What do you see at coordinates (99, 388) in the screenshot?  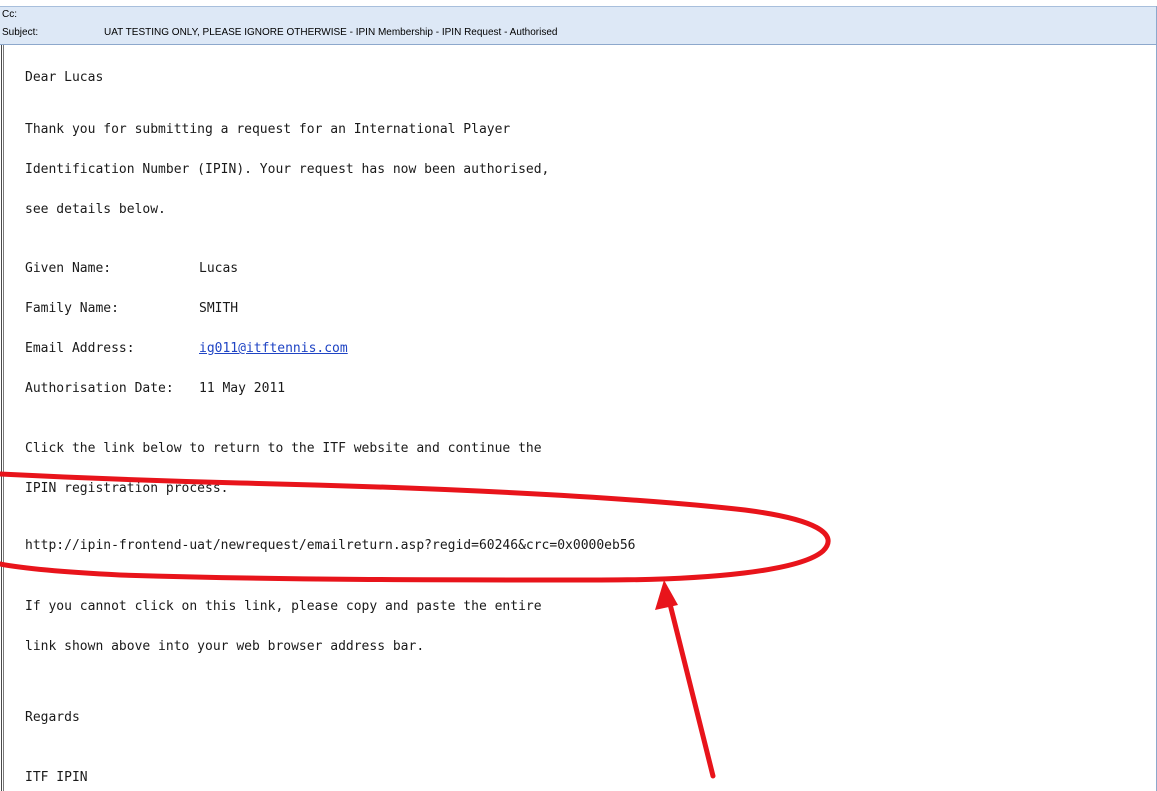 I see `authorisation-date-label: Authorisation Date:` at bounding box center [99, 388].